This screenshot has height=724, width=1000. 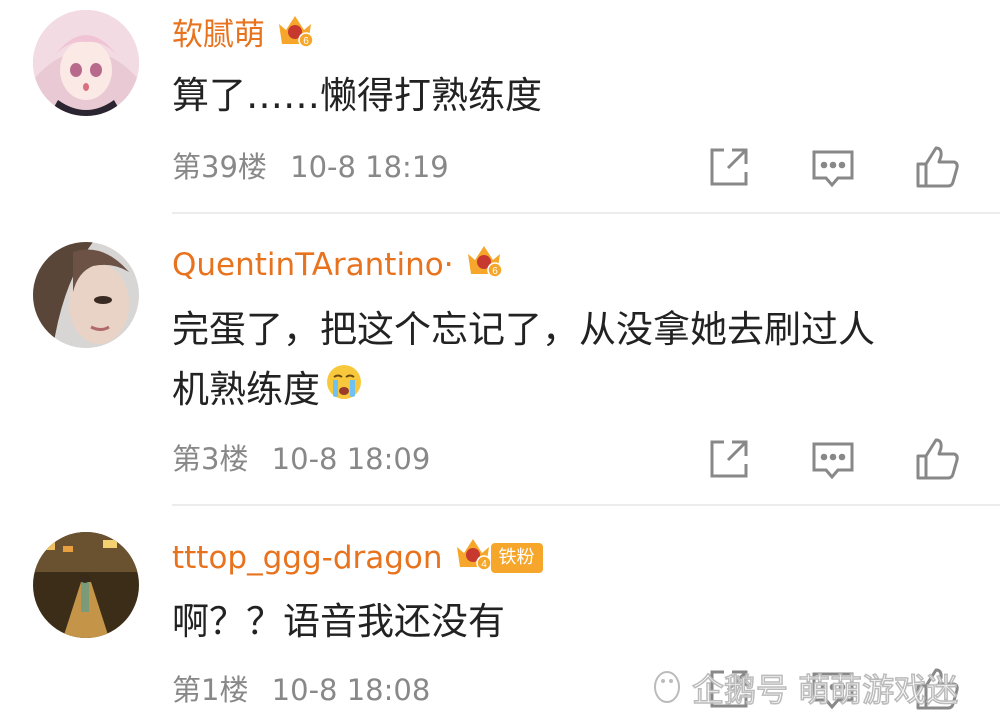 I want to click on comment-meta: 第39楼 10-8 18:19, so click(x=310, y=167).